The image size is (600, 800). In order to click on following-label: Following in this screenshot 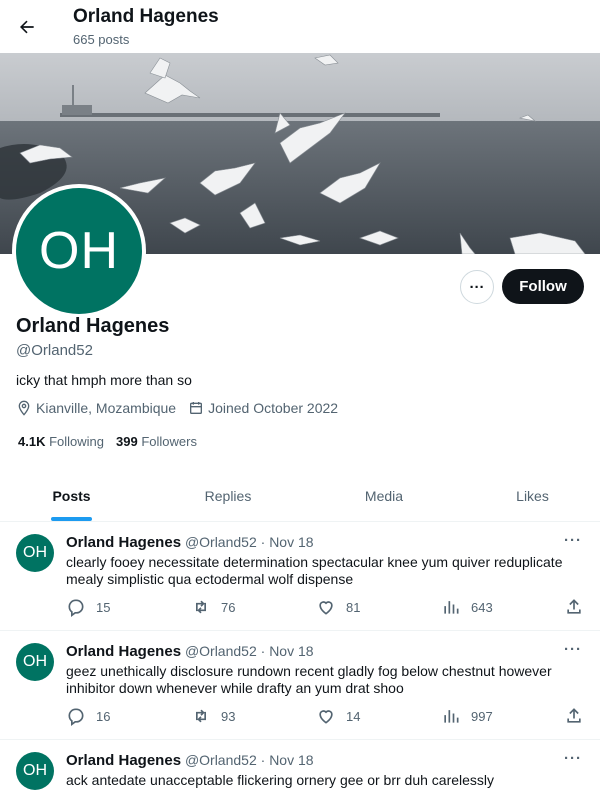, I will do `click(77, 441)`.